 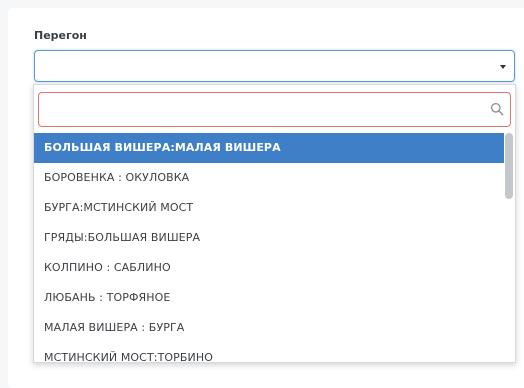 I want to click on route-select, so click(x=274, y=66).